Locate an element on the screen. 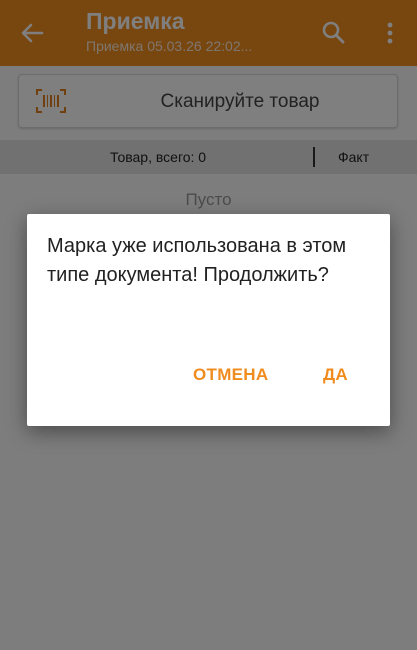 The width and height of the screenshot is (417, 650). cancel-button: ОТМЕНА is located at coordinates (230, 375).